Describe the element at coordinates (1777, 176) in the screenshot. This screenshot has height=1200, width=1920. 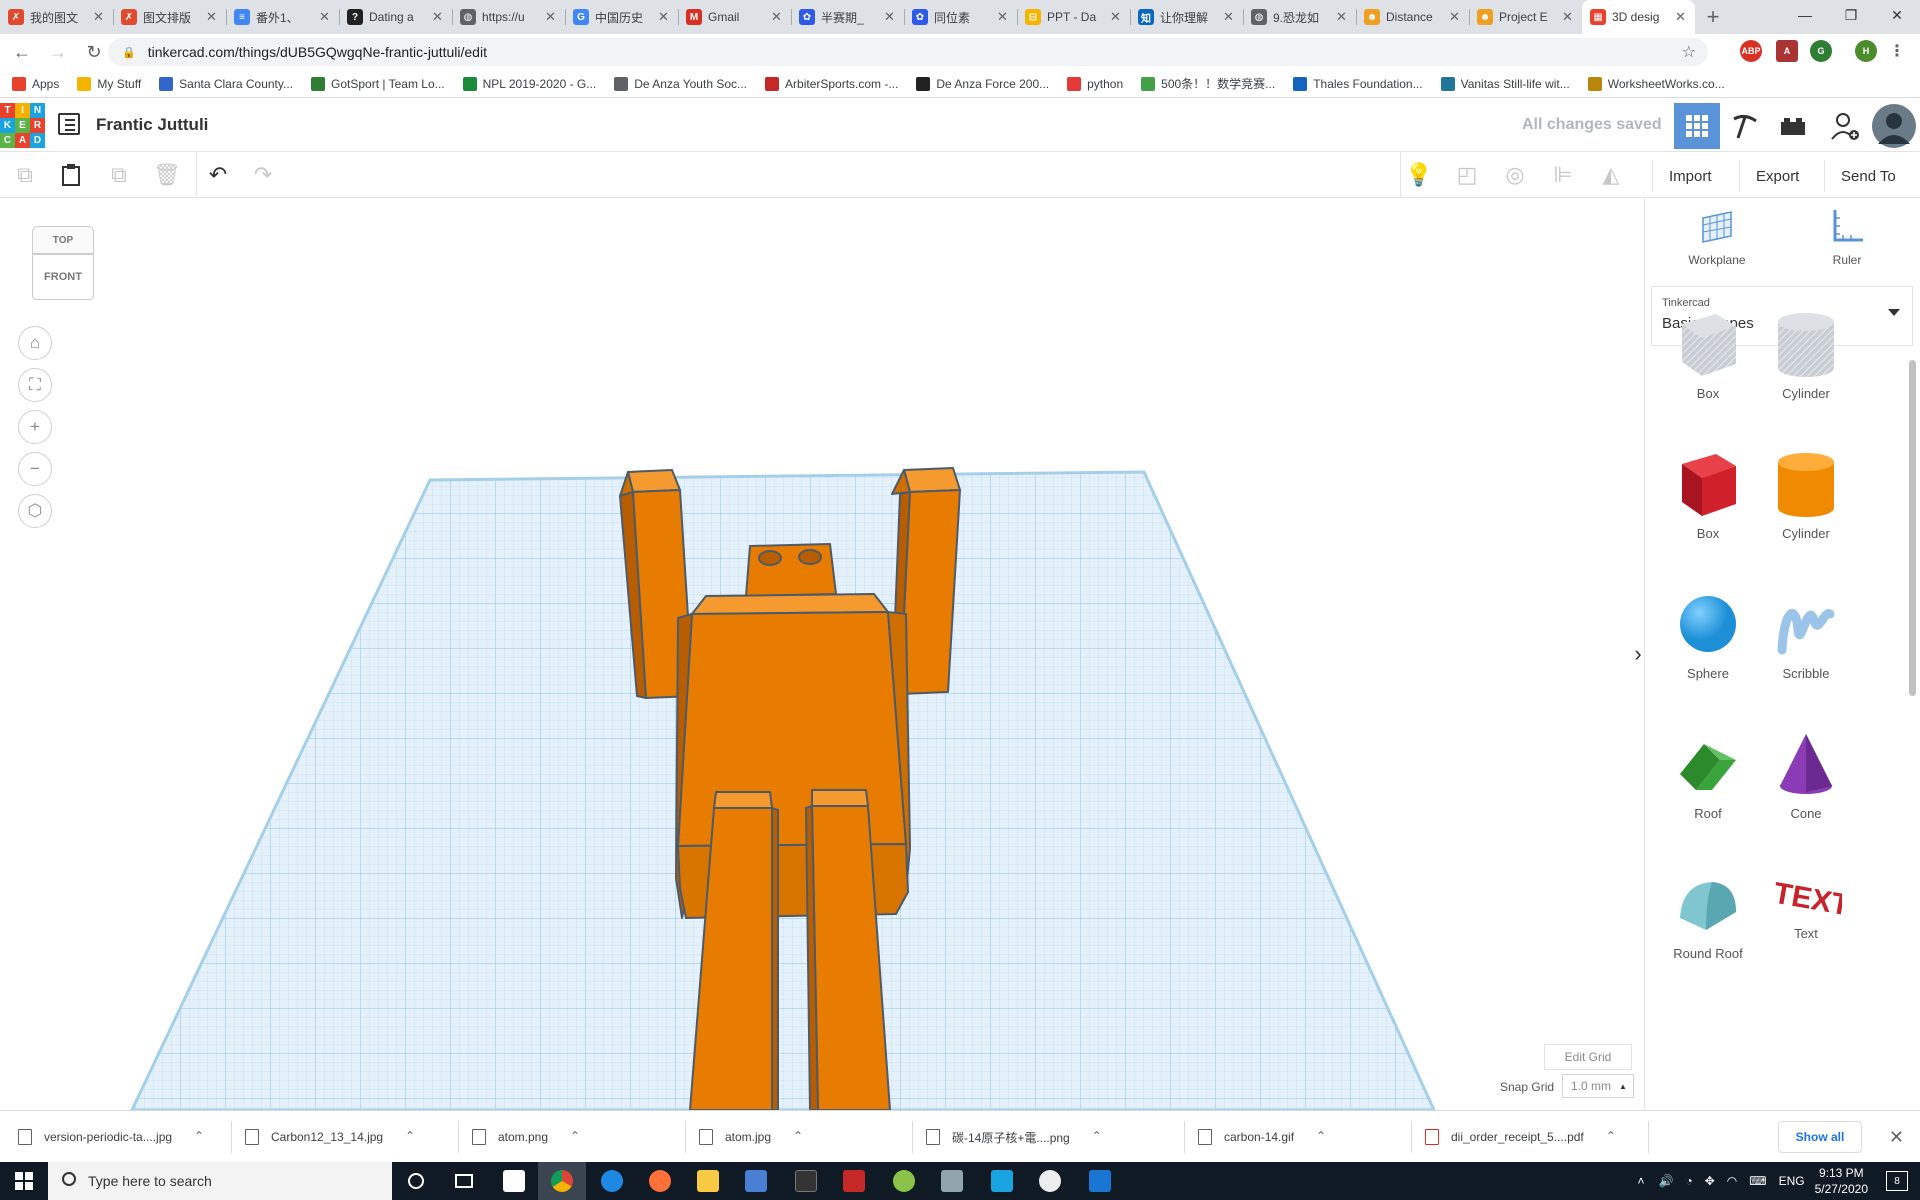
I see `export-button: Export` at that location.